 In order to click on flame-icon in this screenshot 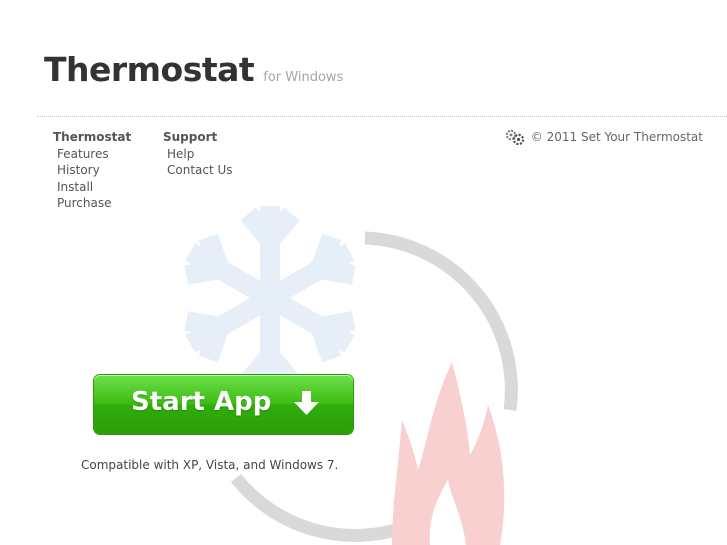, I will do `click(448, 453)`.